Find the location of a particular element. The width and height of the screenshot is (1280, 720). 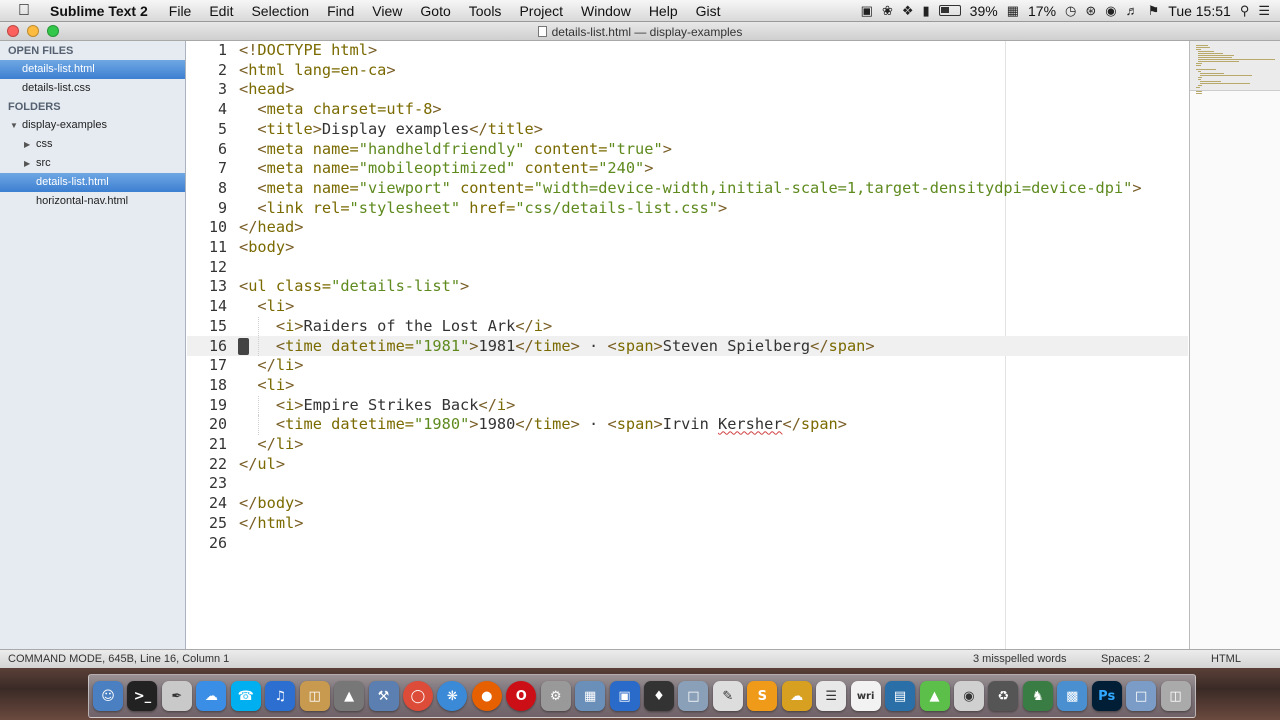

xcode-icon: ⚒ is located at coordinates (383, 696).